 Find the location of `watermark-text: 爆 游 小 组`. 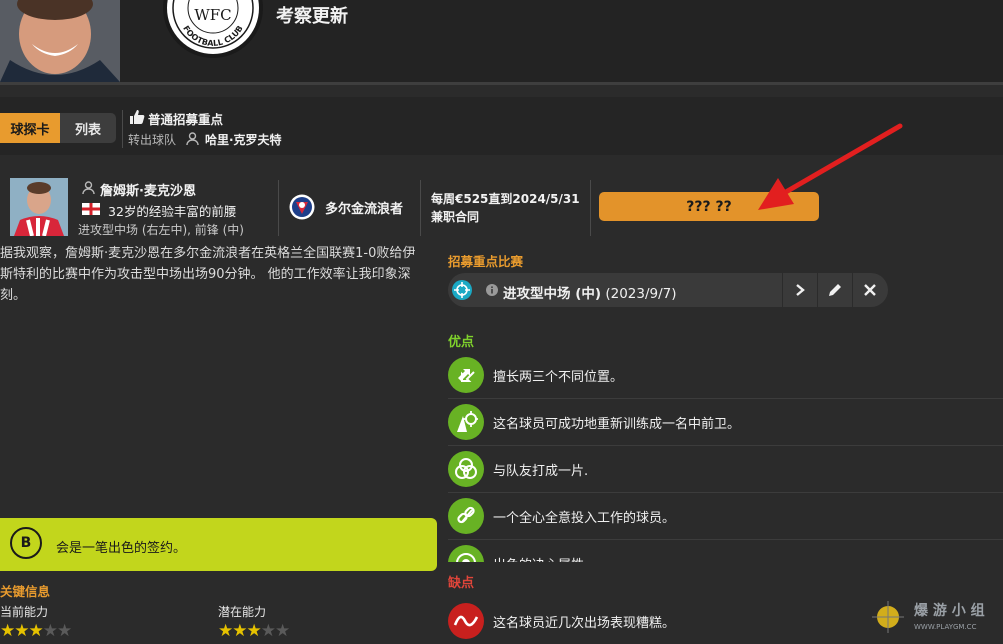

watermark-text: 爆 游 小 组 is located at coordinates (949, 610).